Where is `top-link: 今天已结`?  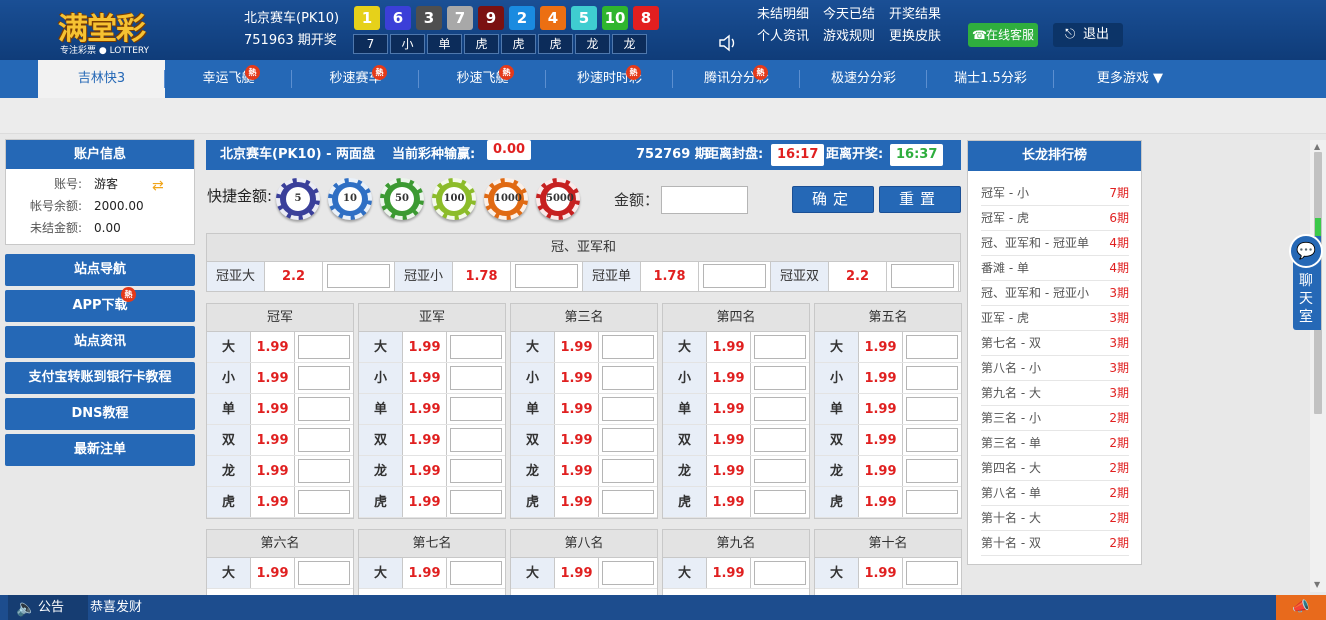
top-link: 今天已结 is located at coordinates (856, 14).